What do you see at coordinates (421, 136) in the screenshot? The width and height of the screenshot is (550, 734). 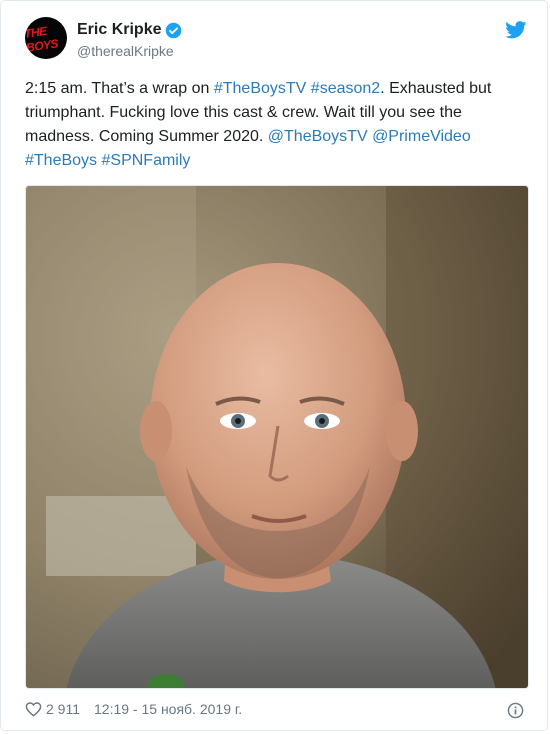 I see `mention-link: @PrimeVideo` at bounding box center [421, 136].